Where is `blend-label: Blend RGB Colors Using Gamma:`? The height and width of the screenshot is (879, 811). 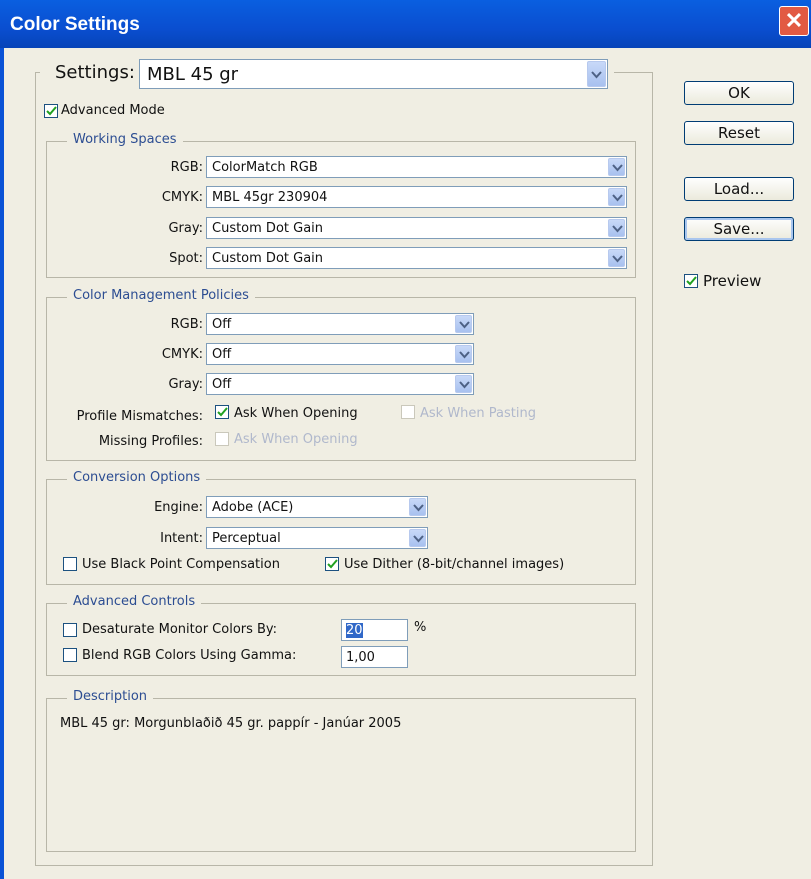 blend-label: Blend RGB Colors Using Gamma: is located at coordinates (189, 655).